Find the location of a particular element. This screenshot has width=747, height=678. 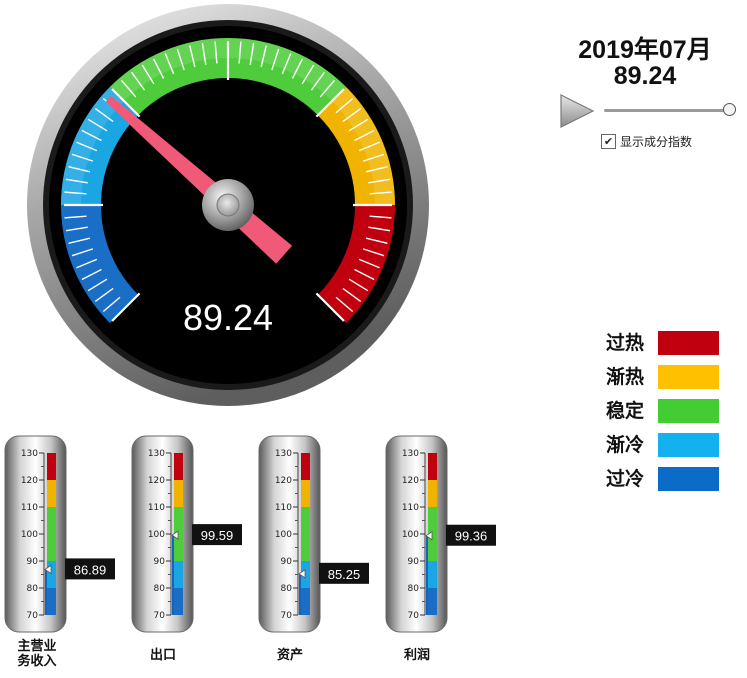

thermometer-label-assets: 资产 is located at coordinates (289, 655).